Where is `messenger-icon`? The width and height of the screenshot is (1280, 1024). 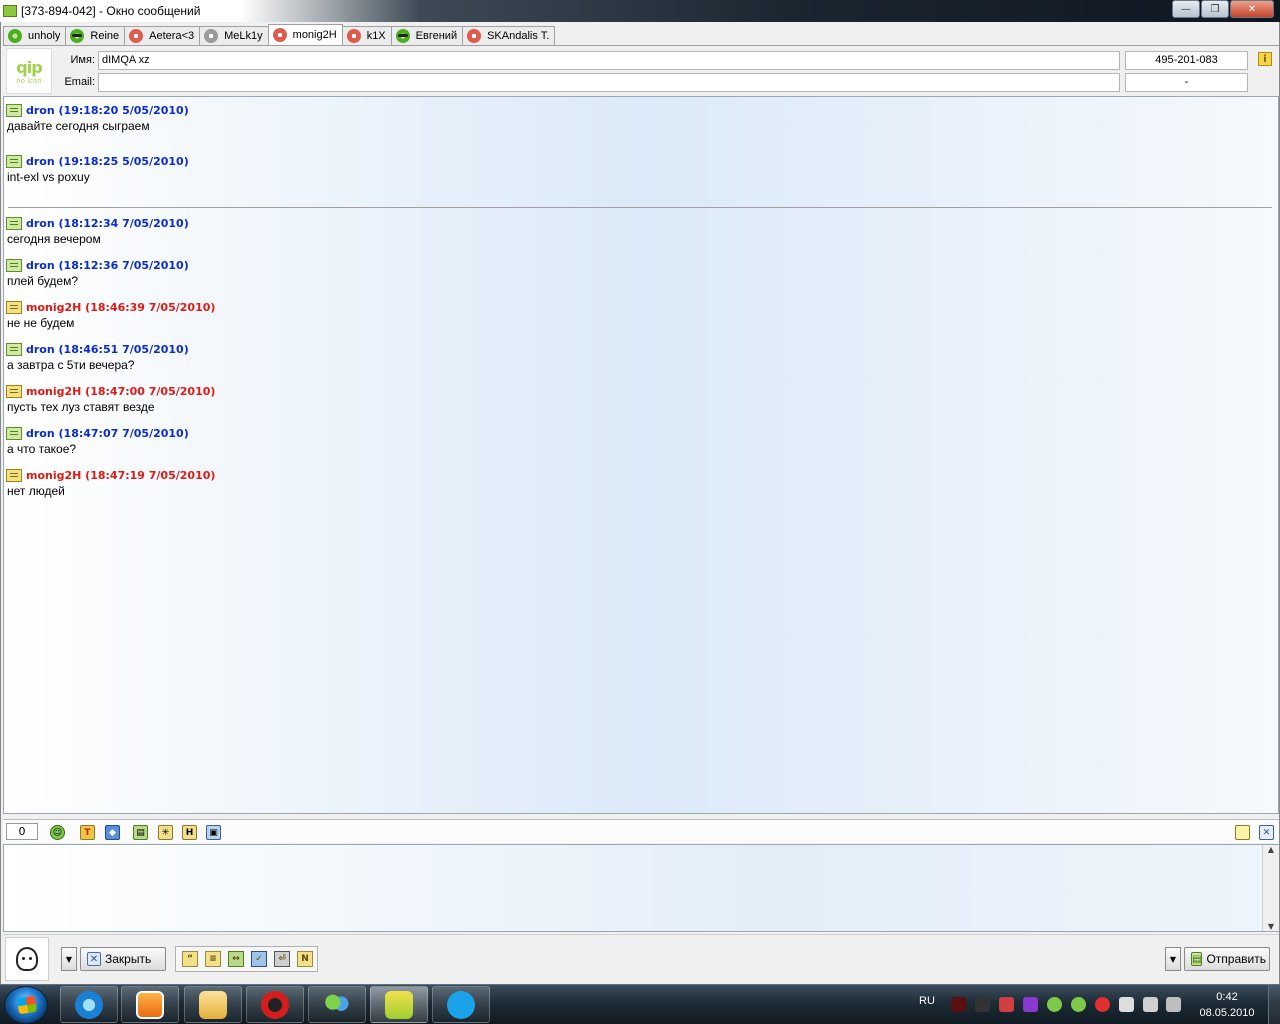
messenger-icon is located at coordinates (337, 1004).